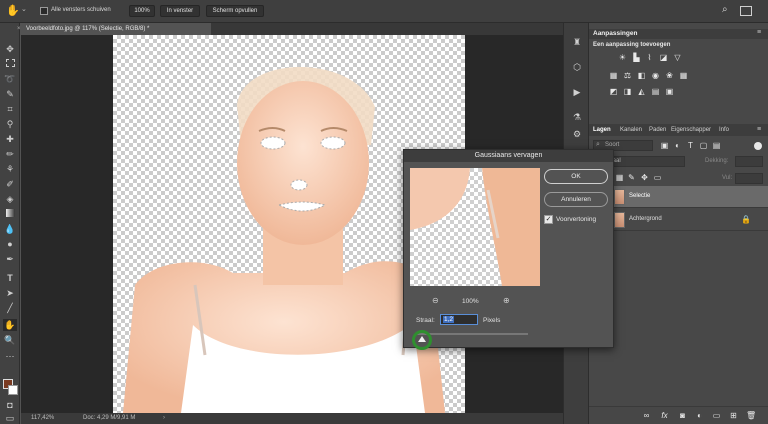 The image size is (768, 424). Describe the element at coordinates (613, 75) in the screenshot. I see `hue-saturation-icon: ▦` at that location.